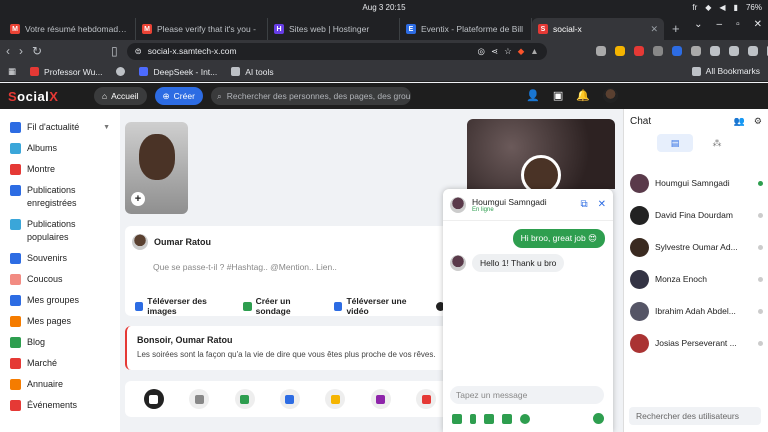 This screenshot has height=432, width=768. I want to click on browser-tab: H Sites web | Hostinger, so click(334, 29).